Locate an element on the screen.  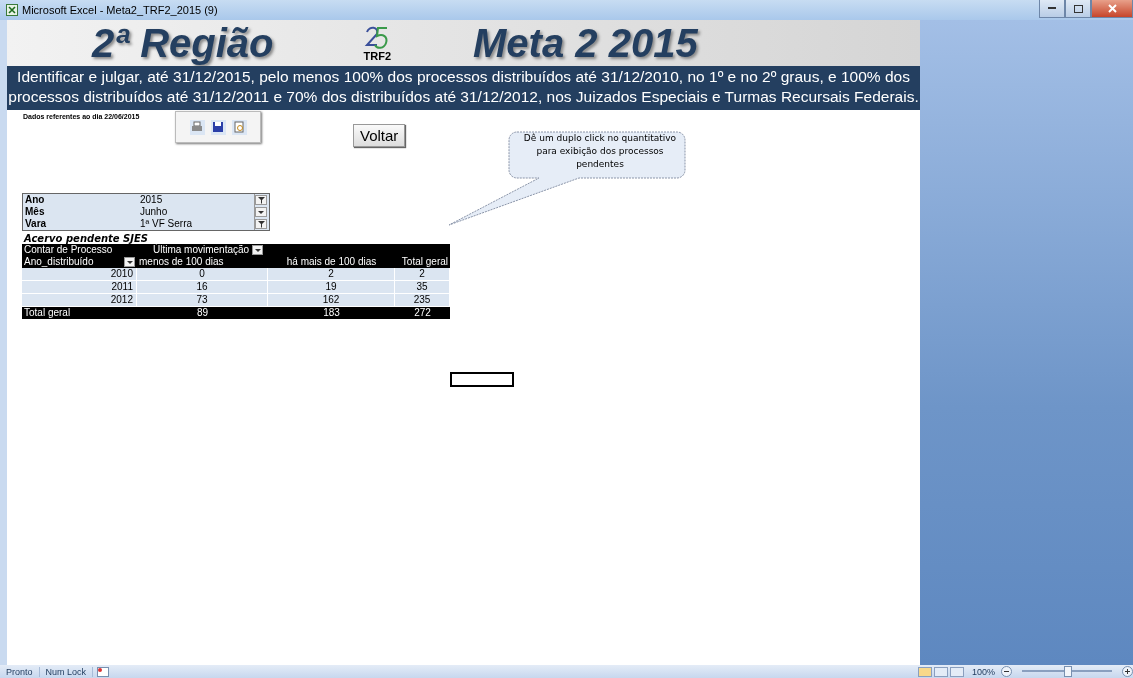
table-cell: 235 is located at coordinates (422, 300).